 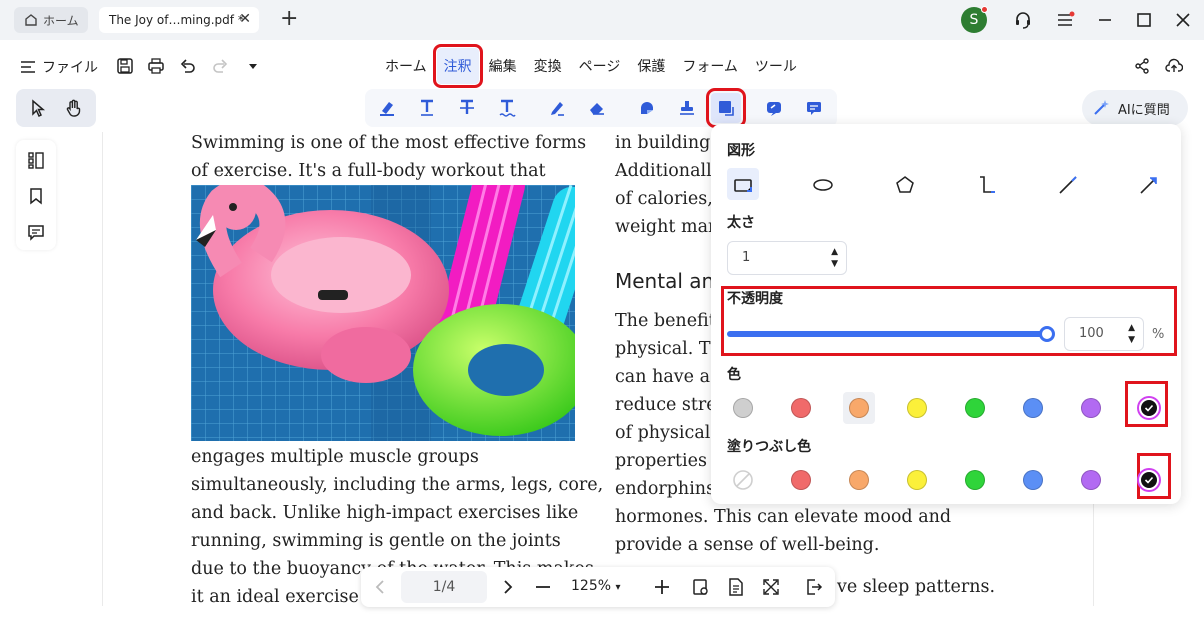 I want to click on bookmark-icon, so click(x=36, y=196).